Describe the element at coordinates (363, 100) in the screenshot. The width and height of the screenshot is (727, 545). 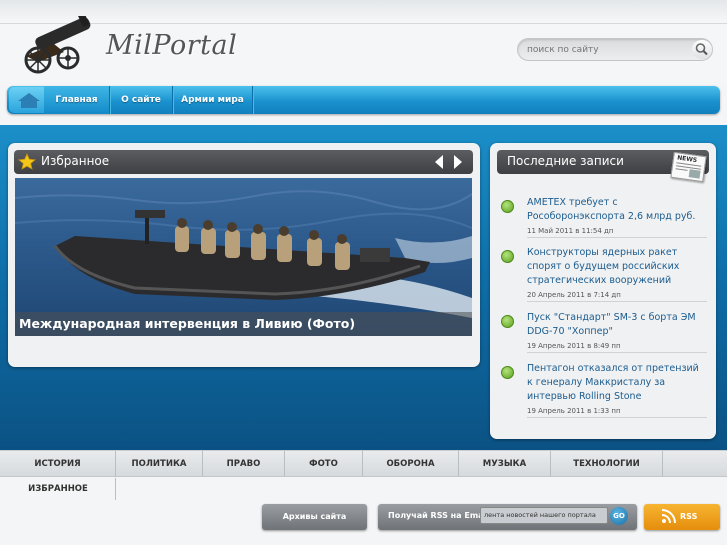
I see `main-nav: Главная О сайте Армии мира` at that location.